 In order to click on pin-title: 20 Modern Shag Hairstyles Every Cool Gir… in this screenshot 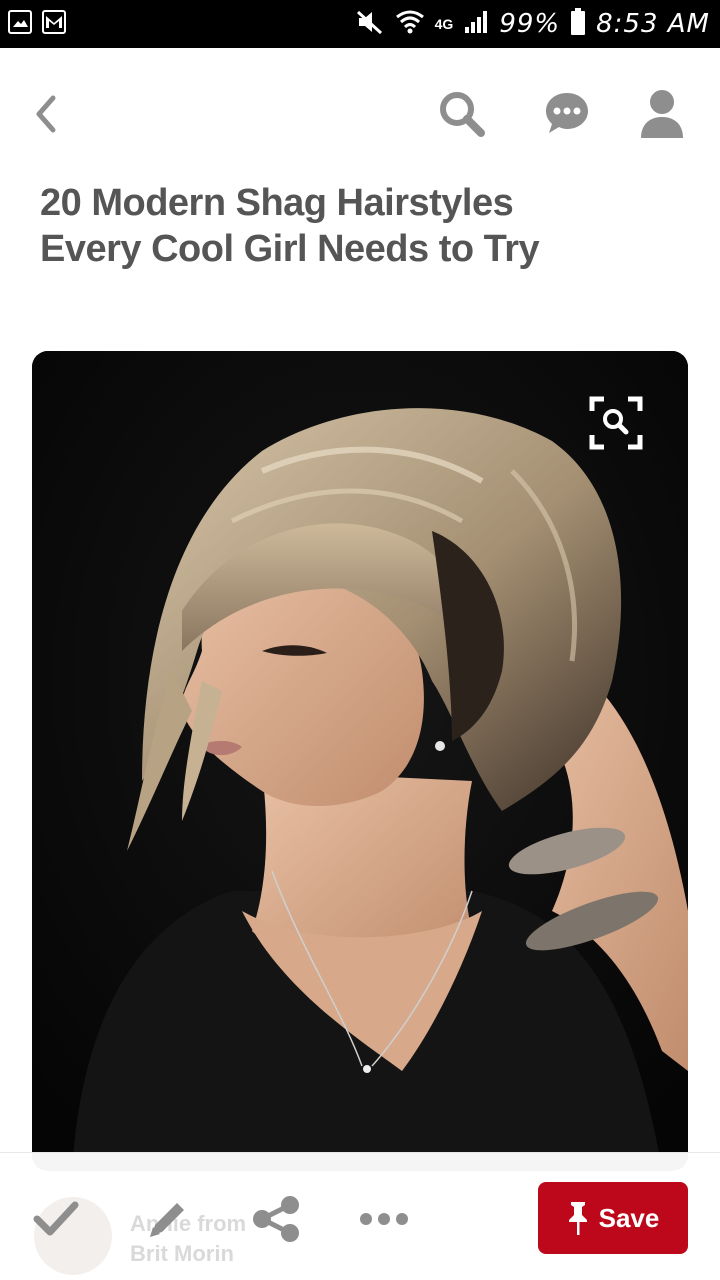, I will do `click(290, 226)`.